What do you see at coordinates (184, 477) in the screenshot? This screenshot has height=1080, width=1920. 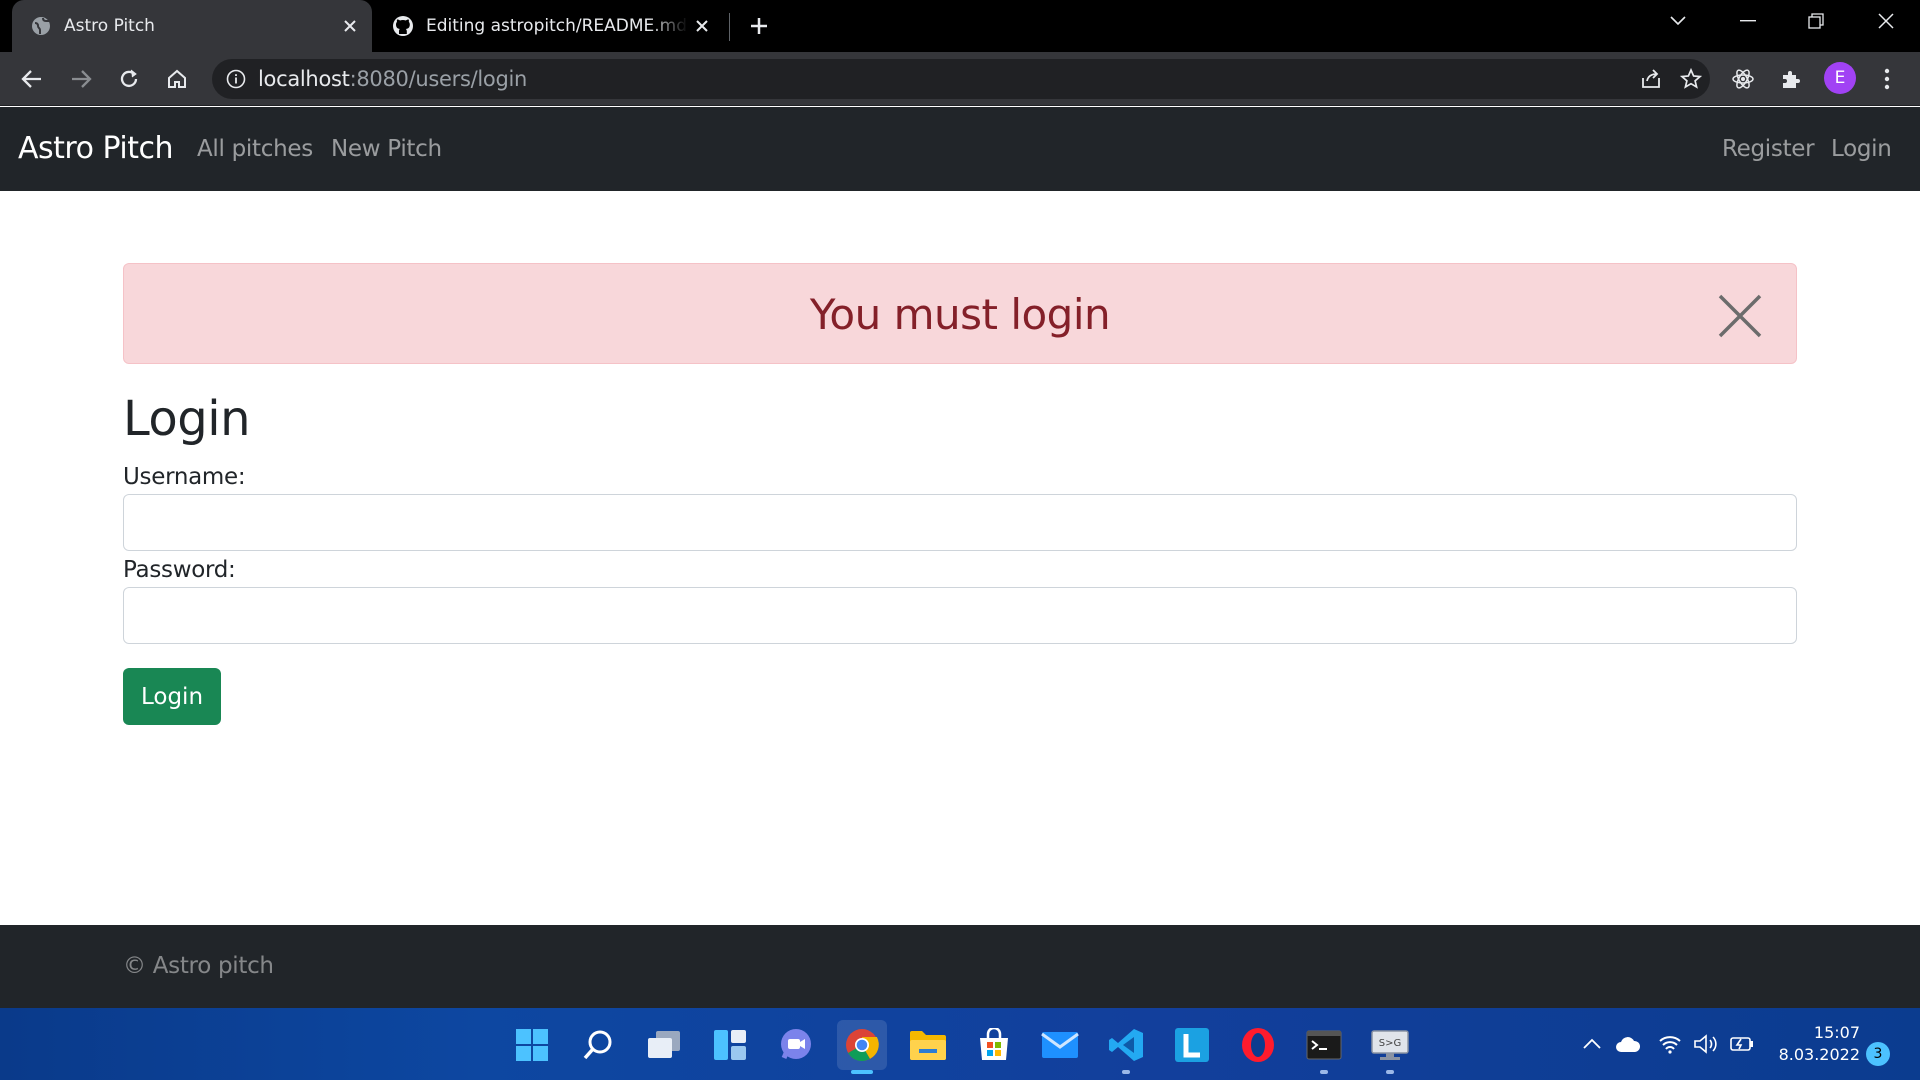 I see `username-label: Username:` at bounding box center [184, 477].